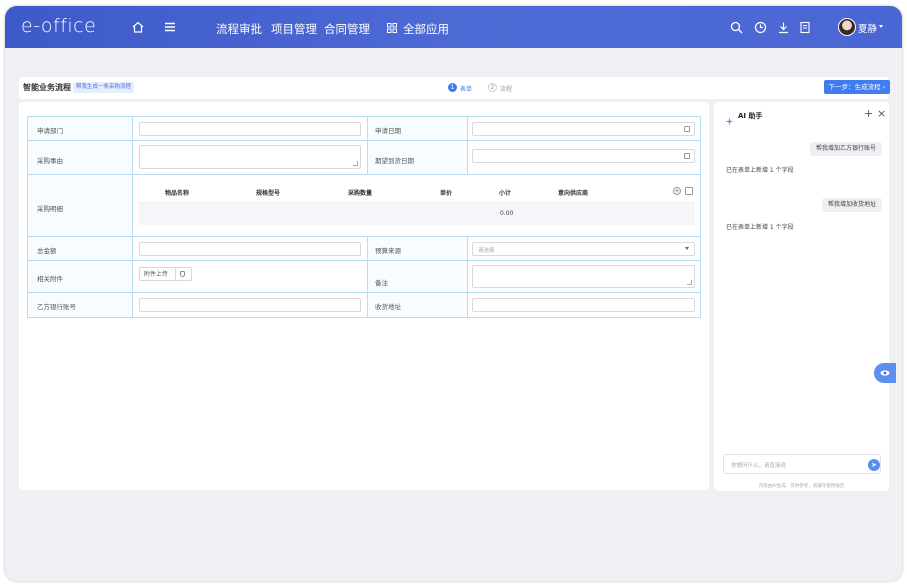 This screenshot has width=907, height=586. I want to click on paperclip-icon, so click(182, 274).